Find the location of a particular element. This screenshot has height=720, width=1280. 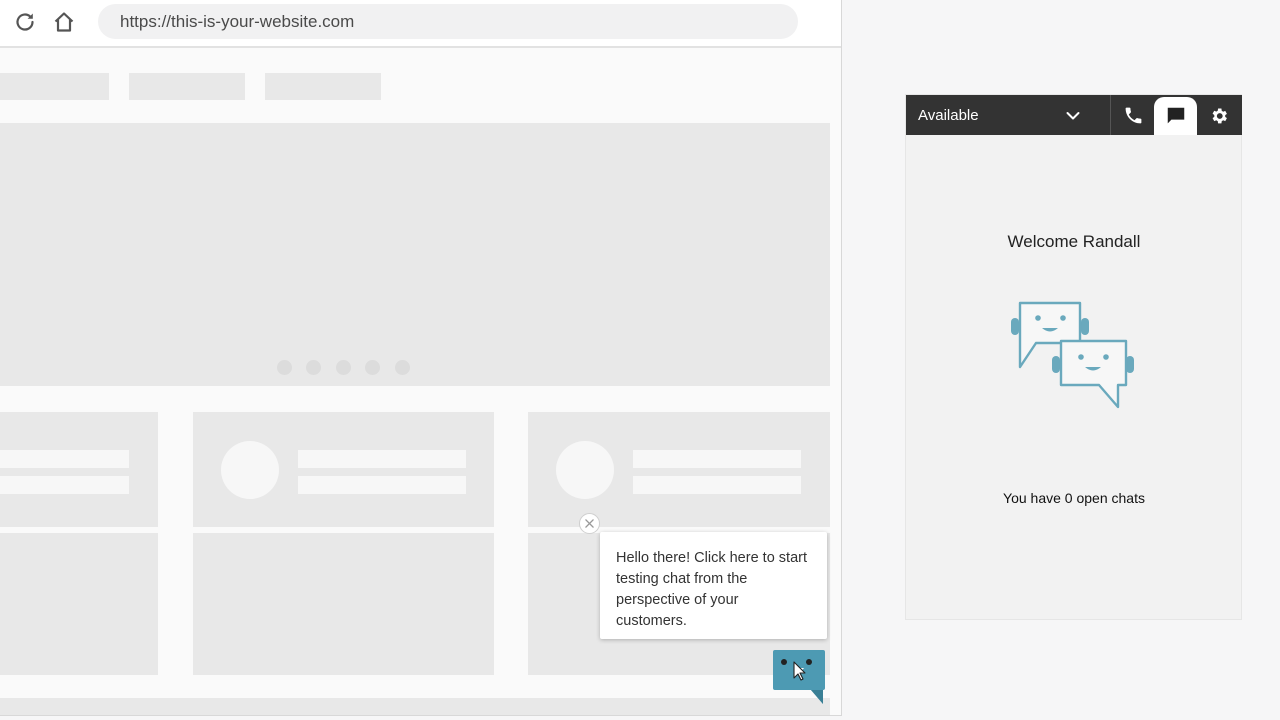

ccp-header: Available is located at coordinates (1074, 115).